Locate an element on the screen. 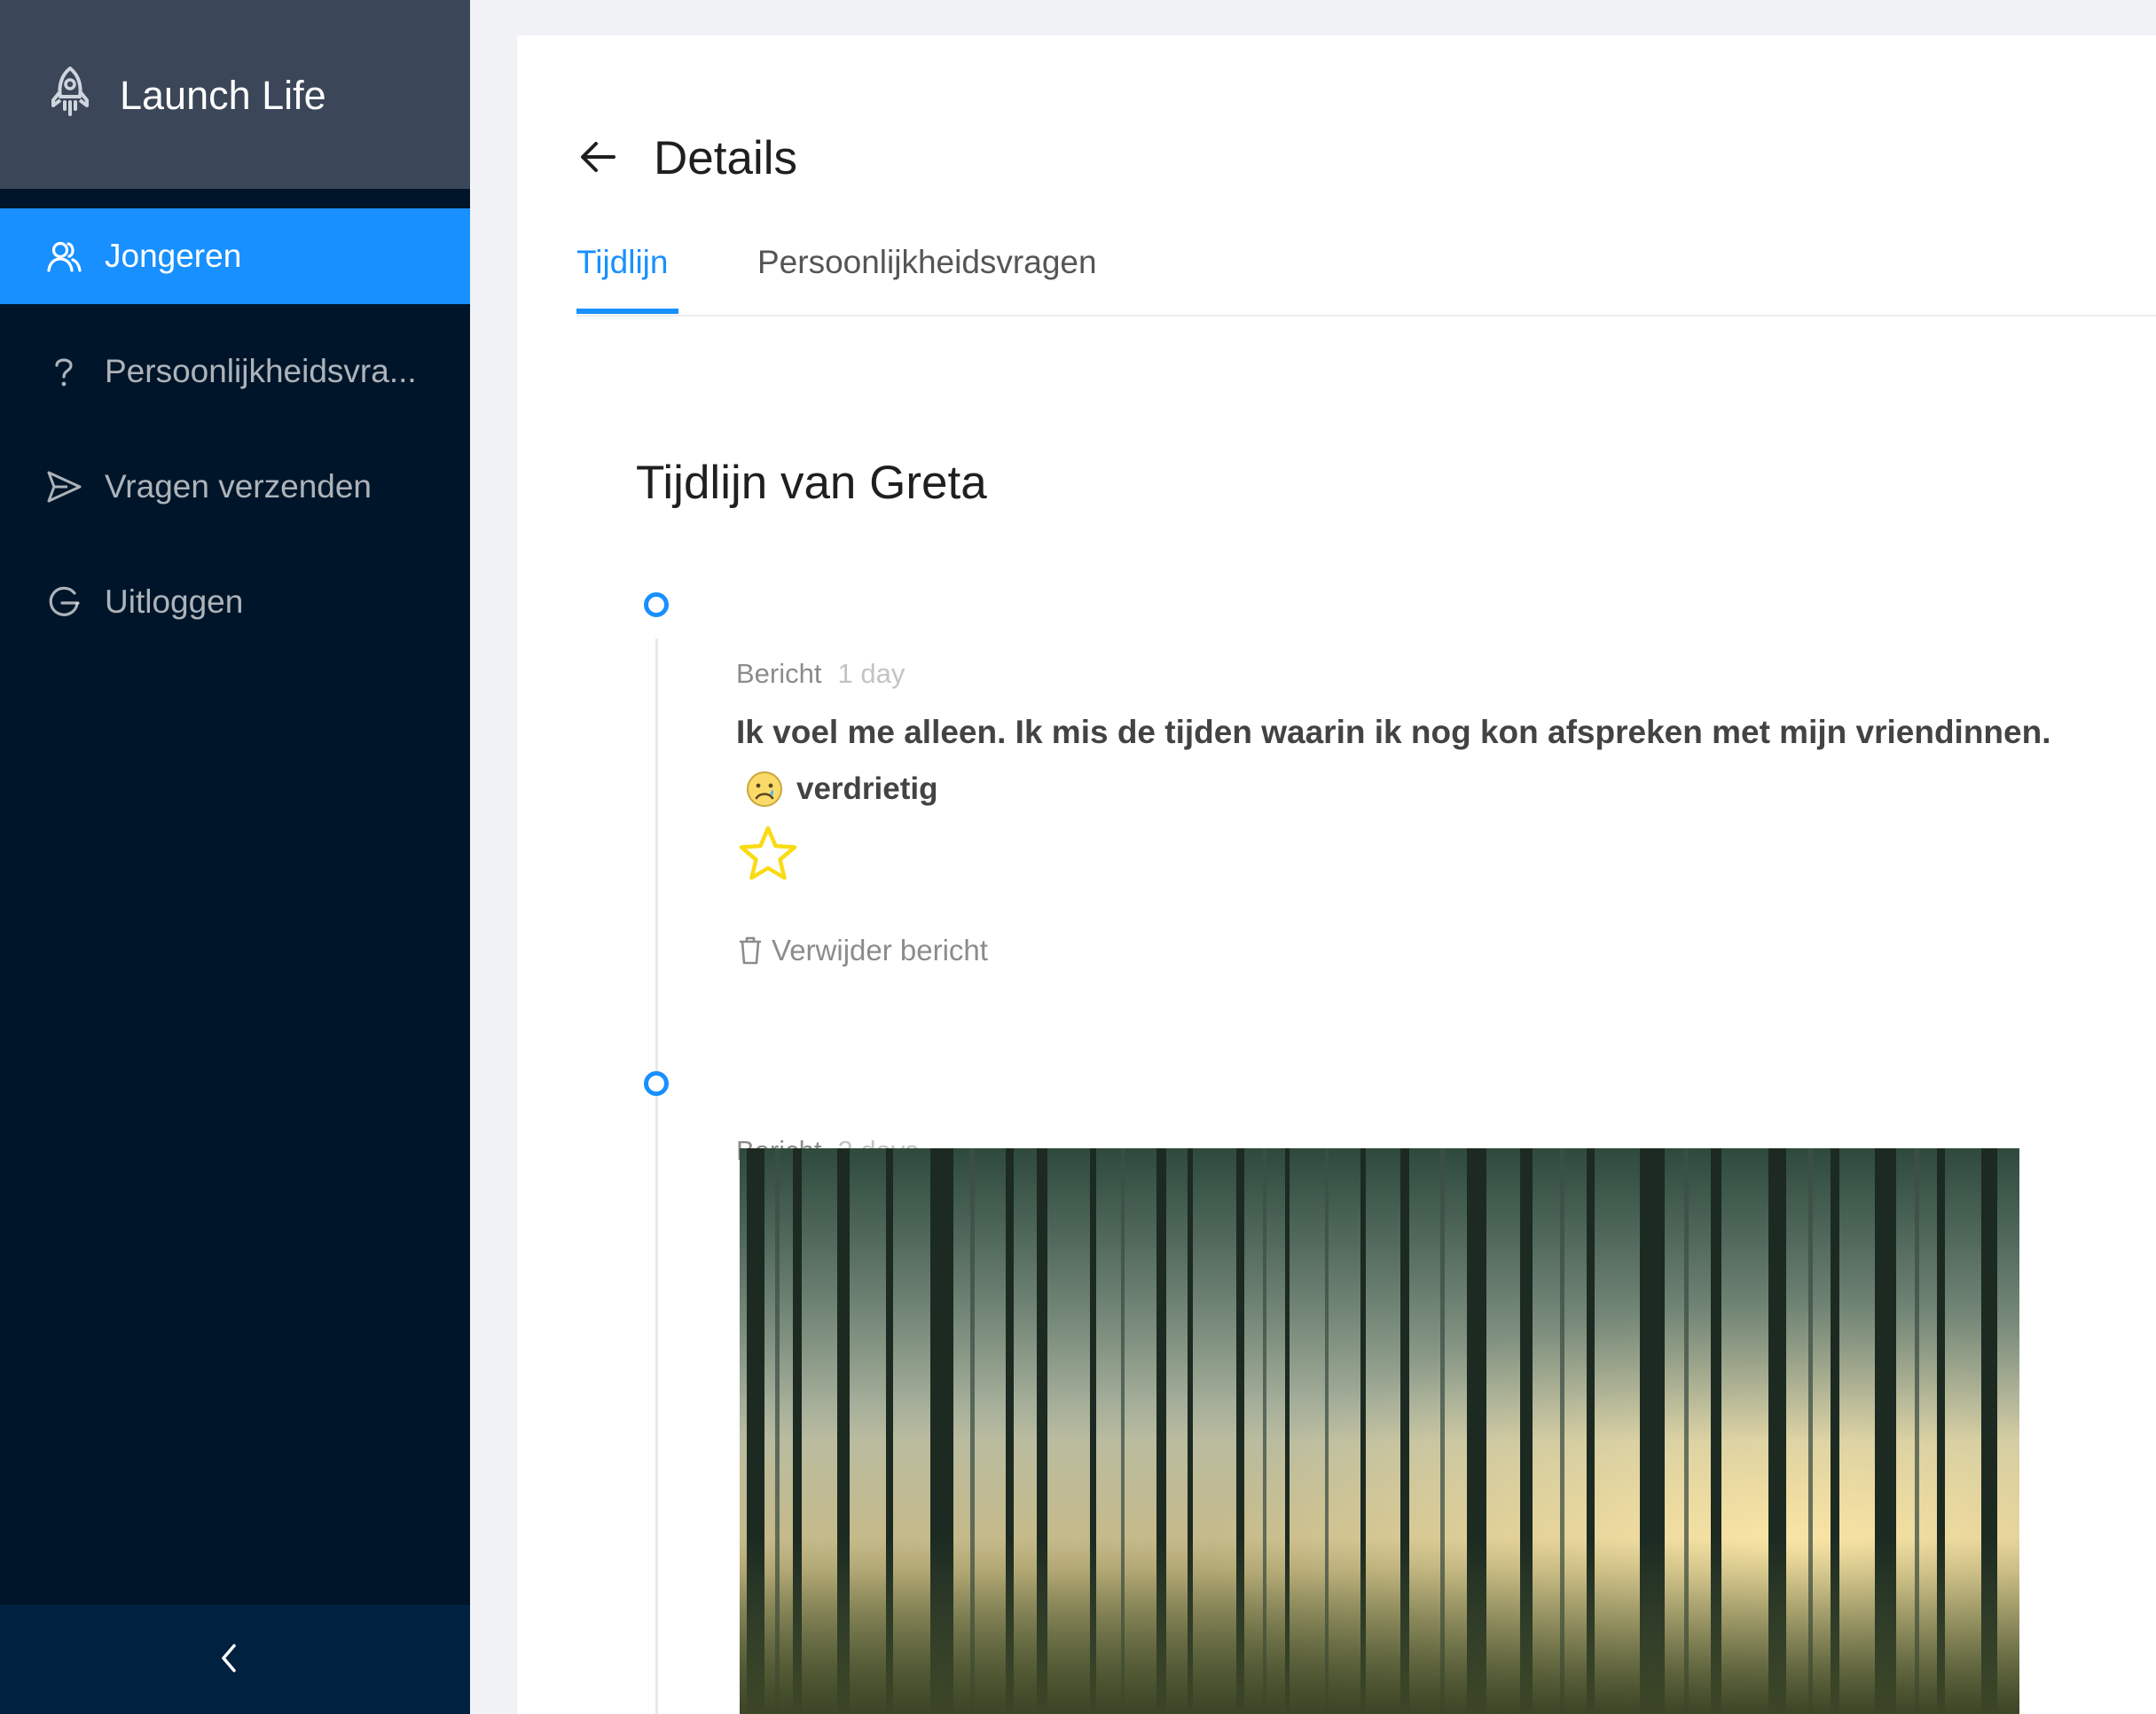 This screenshot has height=1714, width=2156. tab-persoonlijkheidsvragen: Persoonlijkheidsvragen is located at coordinates (927, 262).